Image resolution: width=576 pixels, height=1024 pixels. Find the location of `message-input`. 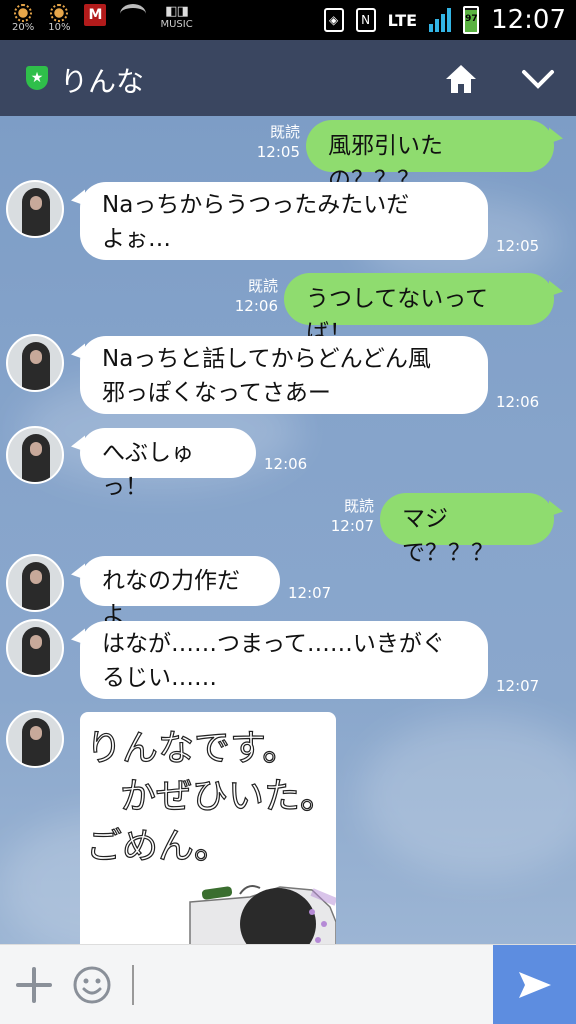

message-input is located at coordinates (307, 985).